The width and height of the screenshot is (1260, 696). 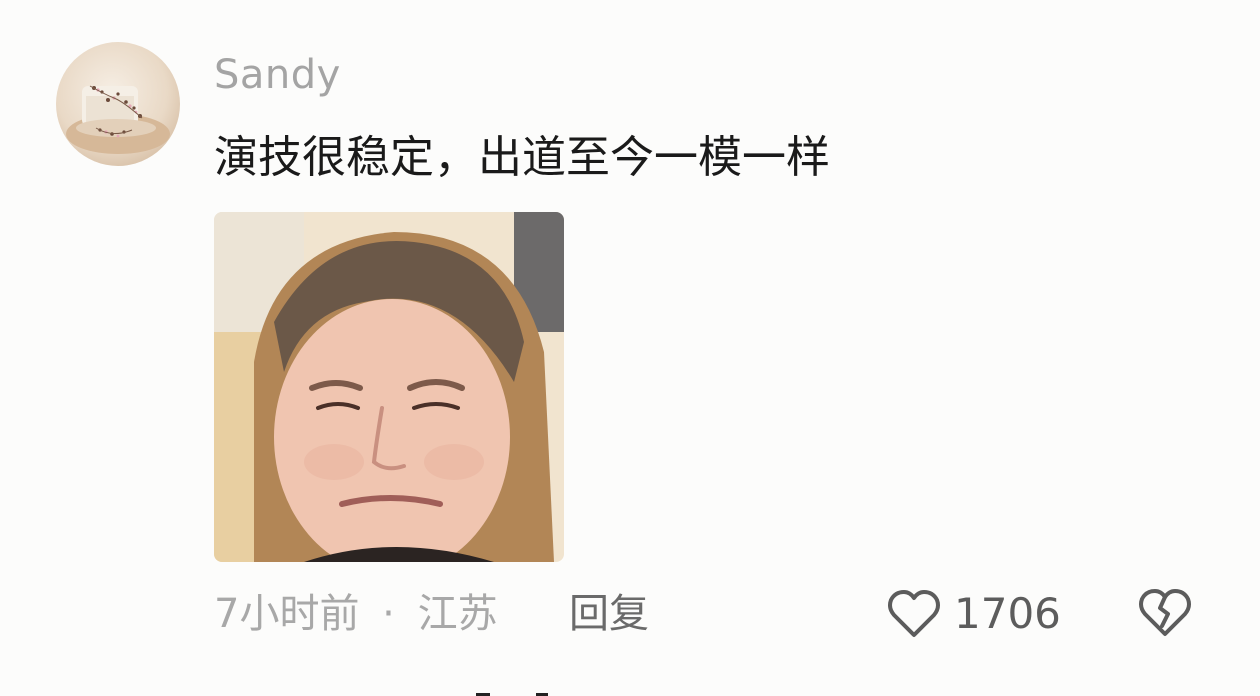 What do you see at coordinates (510, 691) in the screenshot?
I see `next-comment-peek` at bounding box center [510, 691].